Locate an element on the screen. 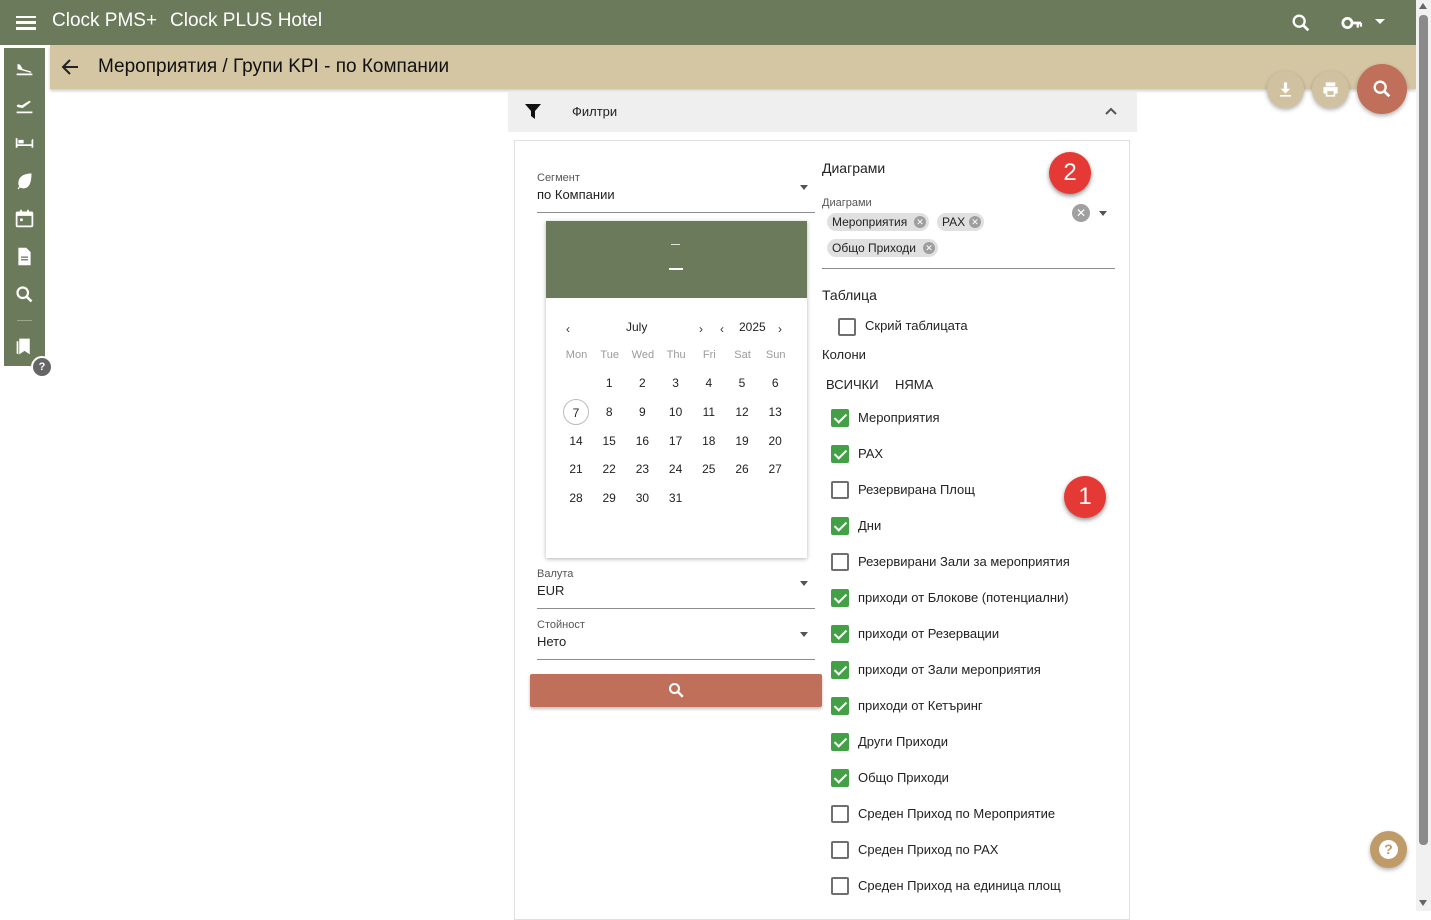 This screenshot has height=920, width=1431. calendar-day: 4 is located at coordinates (709, 383).